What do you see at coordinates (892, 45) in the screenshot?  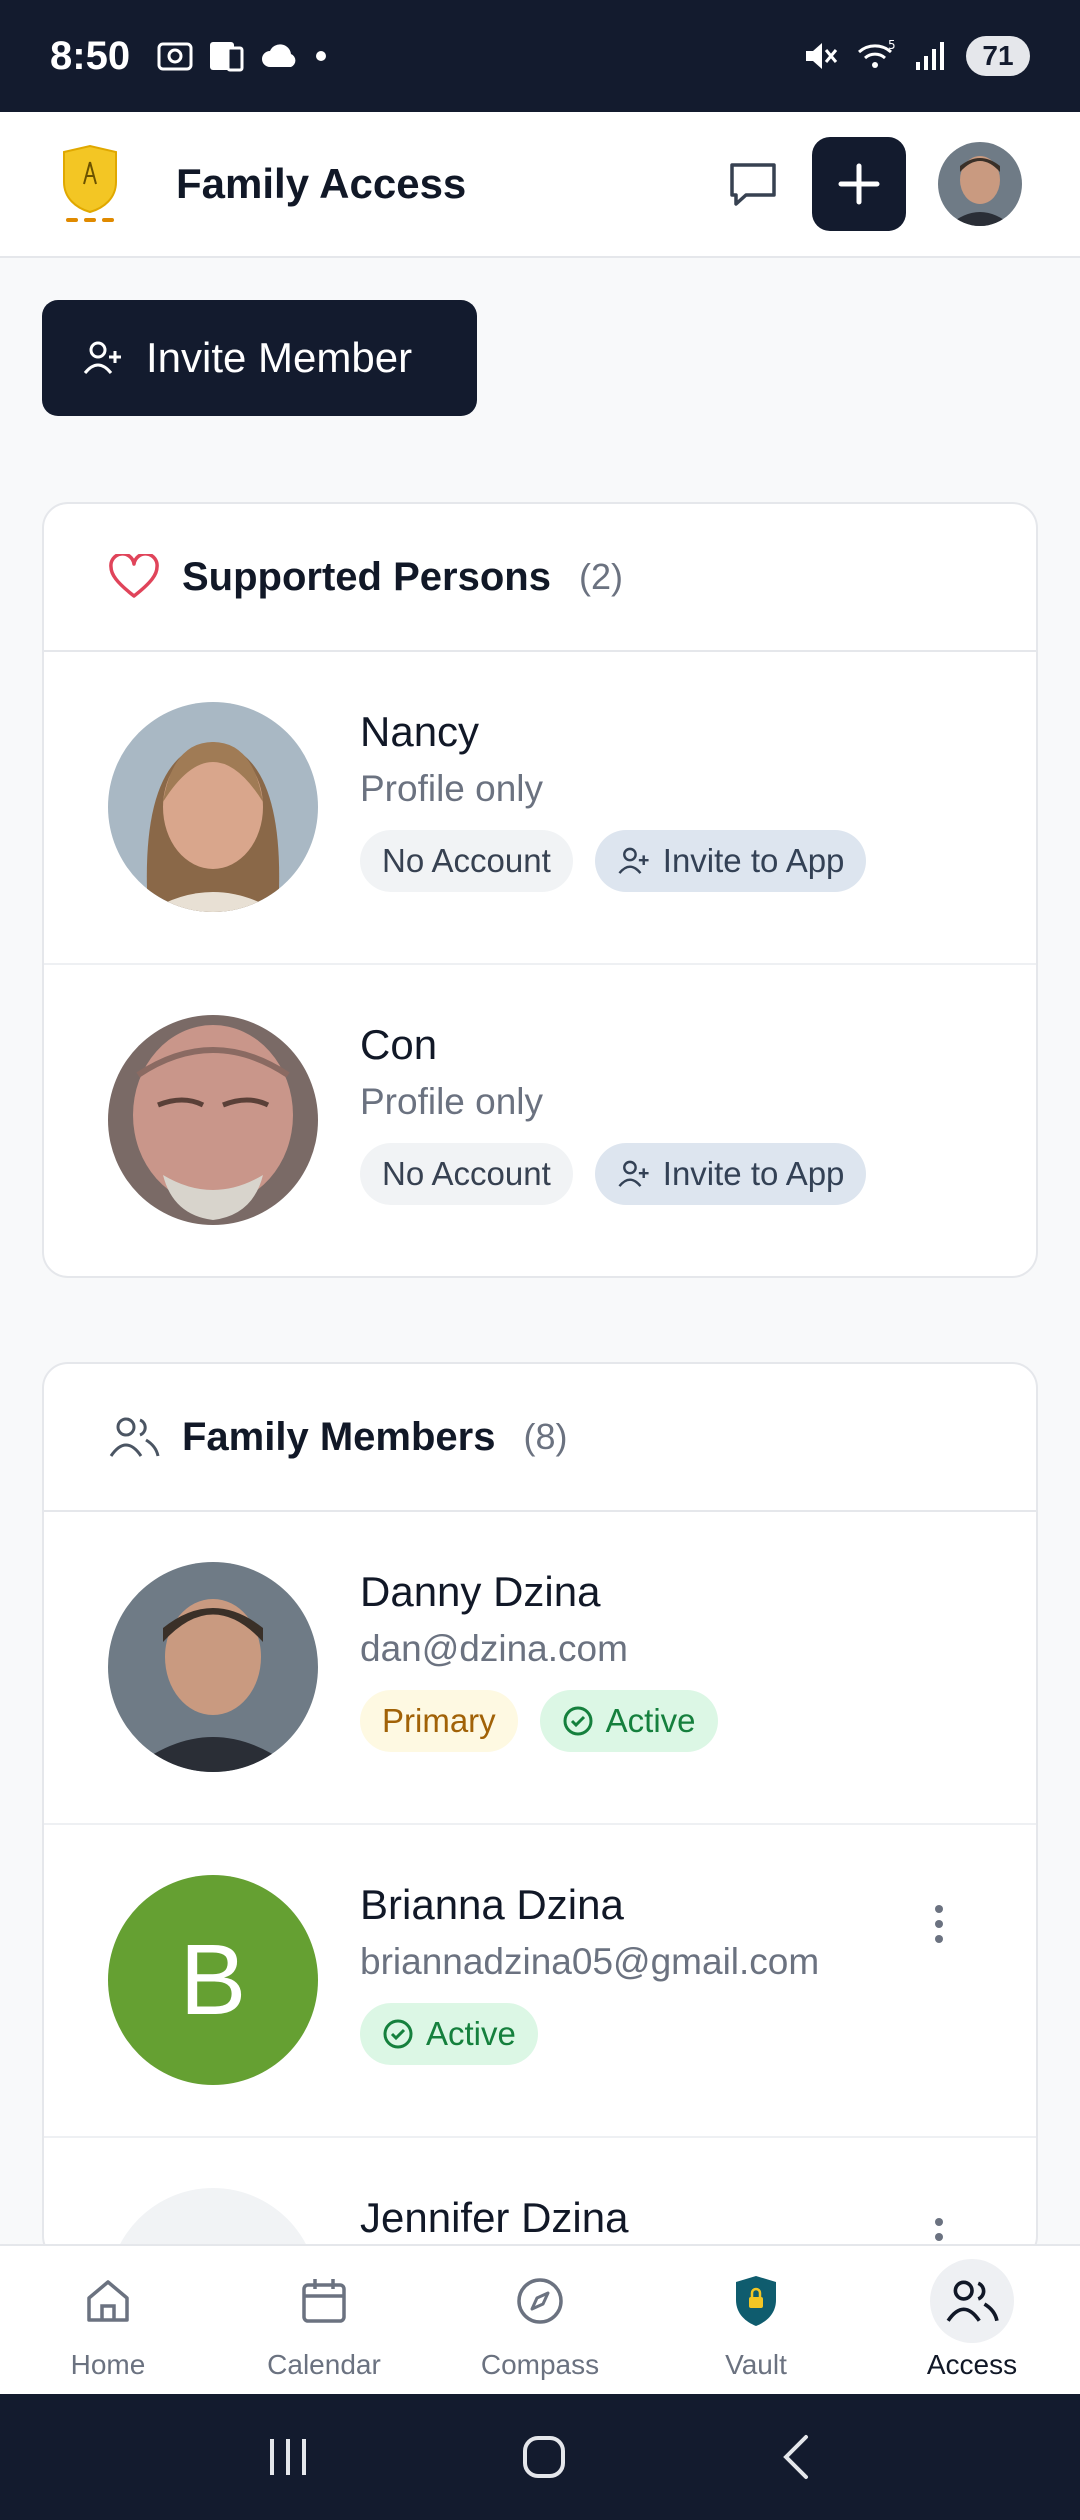 I see `svg-text: 5` at bounding box center [892, 45].